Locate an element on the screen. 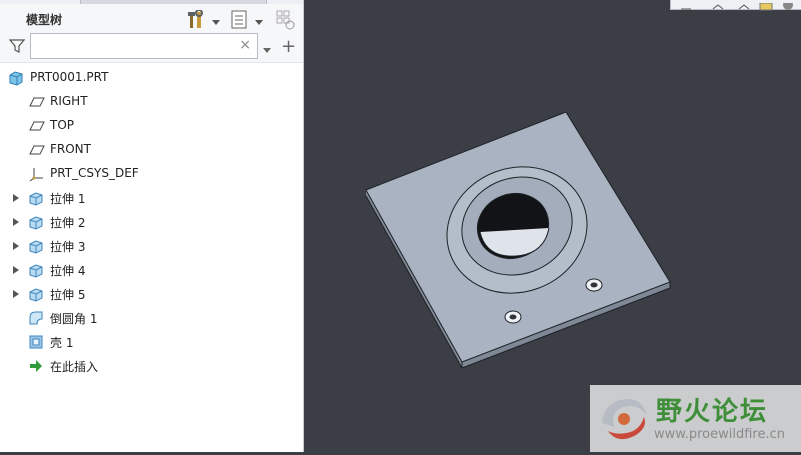 The width and height of the screenshot is (801, 455). tree-item-right-plane: RIGHT is located at coordinates (150, 102).